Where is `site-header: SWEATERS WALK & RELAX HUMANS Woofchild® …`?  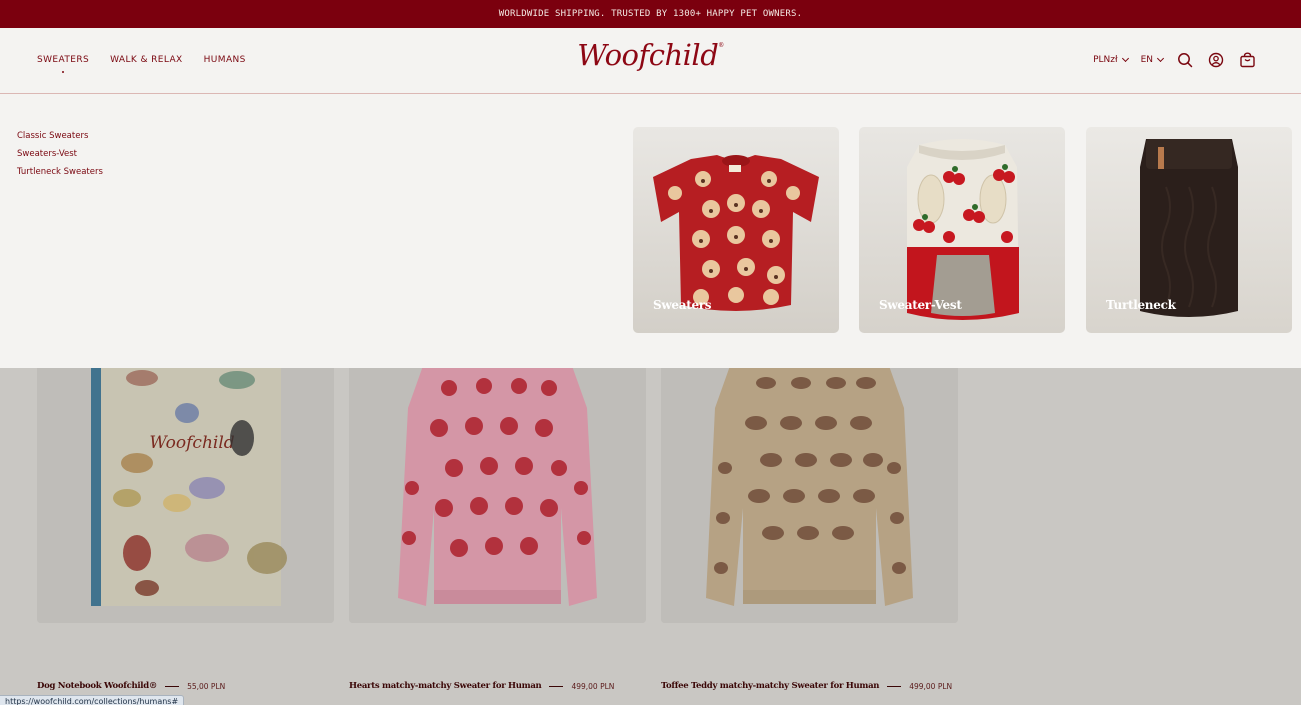 site-header: SWEATERS WALK & RELAX HUMANS Woofchild® … is located at coordinates (650, 61).